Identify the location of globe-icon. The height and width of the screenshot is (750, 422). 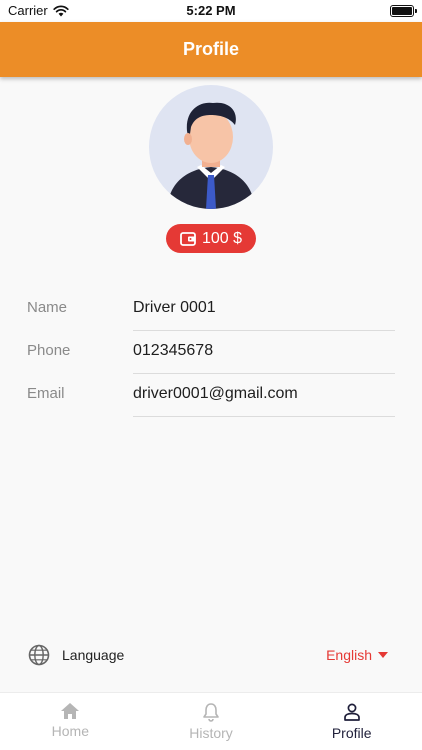
(39, 655).